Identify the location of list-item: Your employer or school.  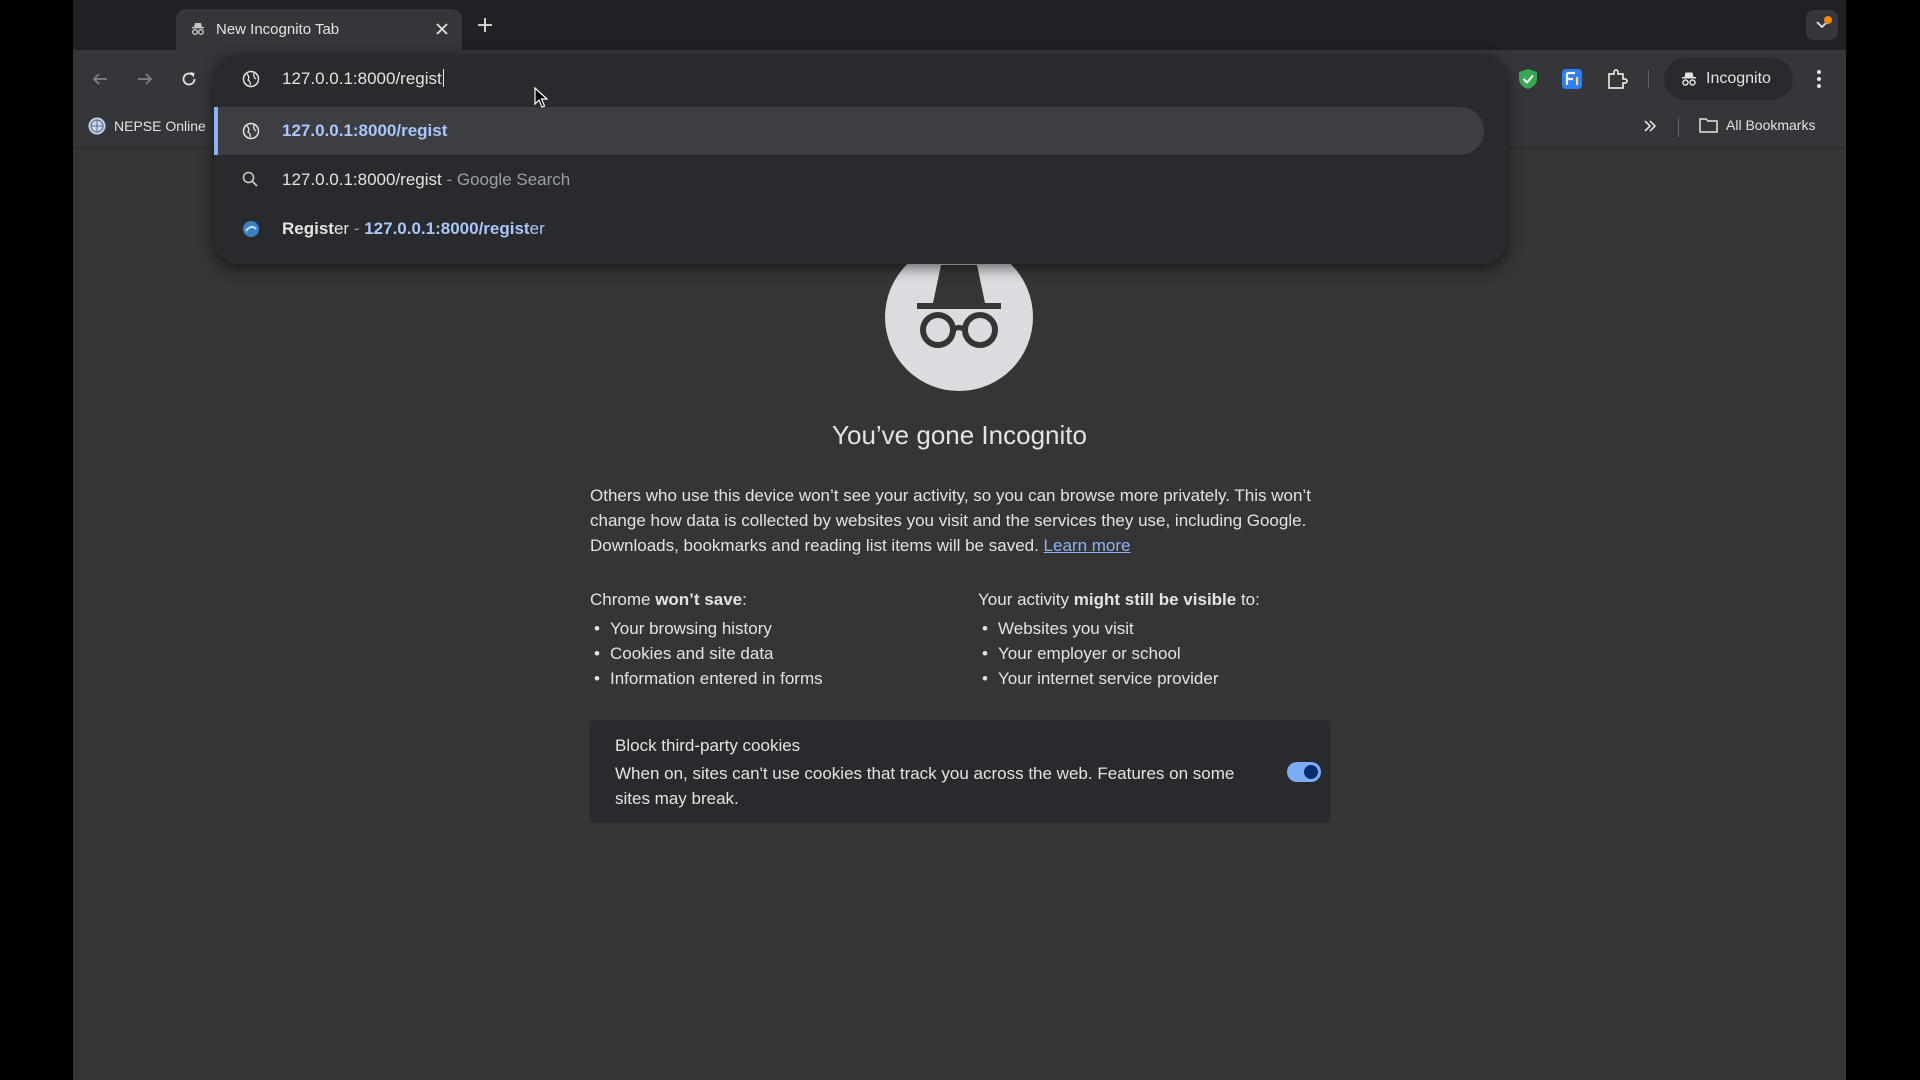
(1119, 653).